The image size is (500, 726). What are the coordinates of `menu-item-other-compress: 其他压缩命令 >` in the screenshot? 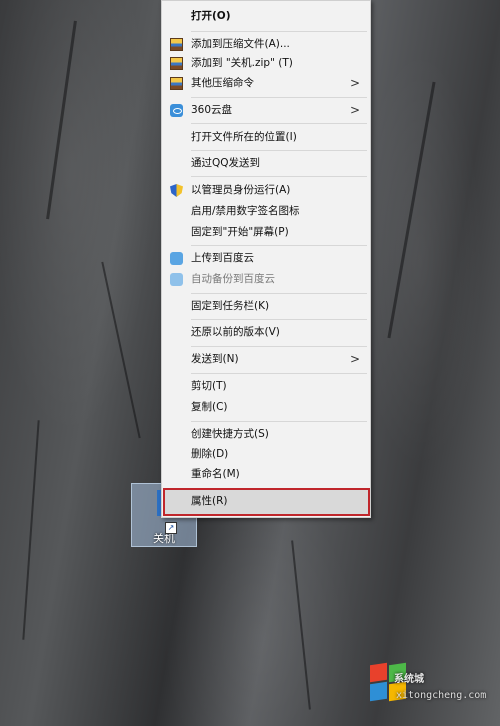 It's located at (266, 83).